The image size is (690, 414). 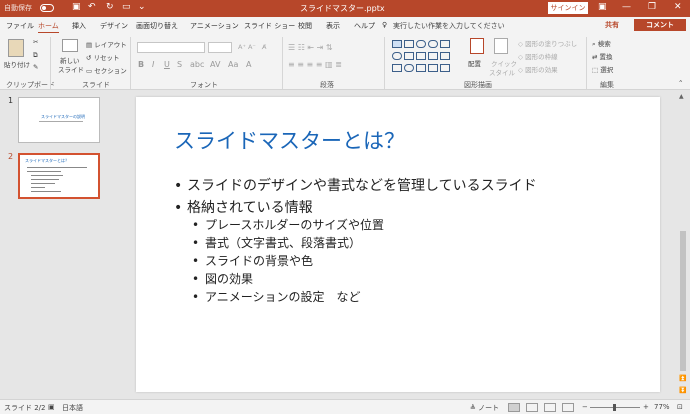 What do you see at coordinates (59, 176) in the screenshot?
I see `slide-thumbnail-2: スライドマスターとは？` at bounding box center [59, 176].